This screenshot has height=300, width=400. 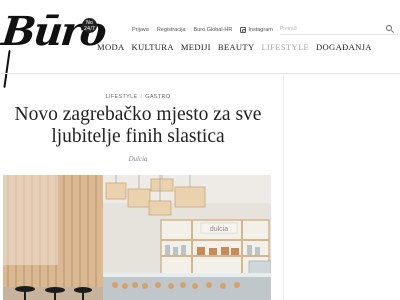 I want to click on nav-item-moda: MODA, so click(x=110, y=47).